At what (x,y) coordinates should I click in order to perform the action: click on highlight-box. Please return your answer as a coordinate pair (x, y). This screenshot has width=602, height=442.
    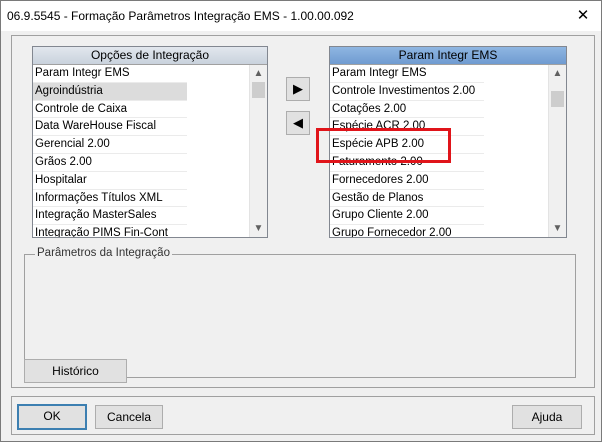
    Looking at the image, I should click on (383, 145).